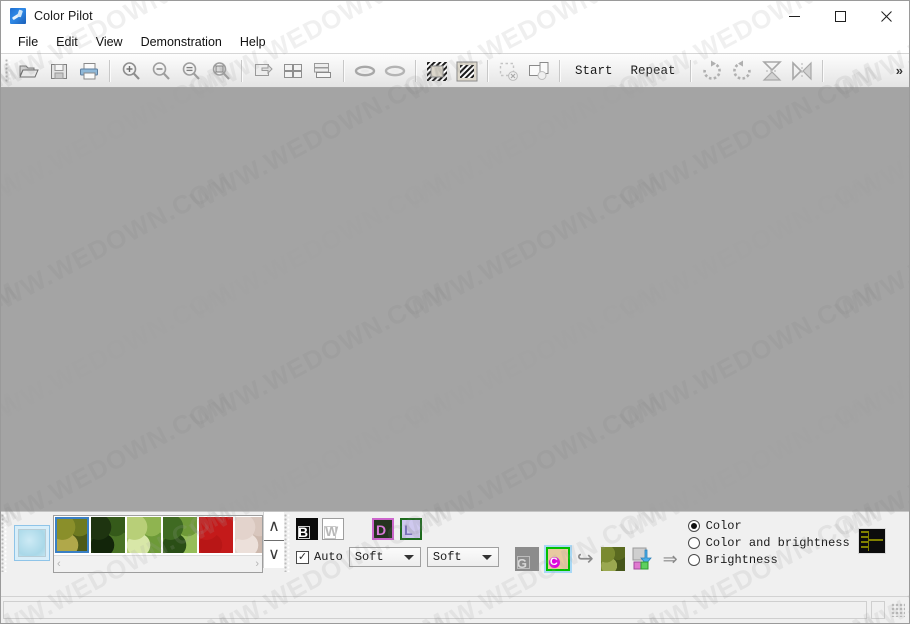  Describe the element at coordinates (257, 564) in the screenshot. I see `thumb-scroll-right-icon: ›` at that location.